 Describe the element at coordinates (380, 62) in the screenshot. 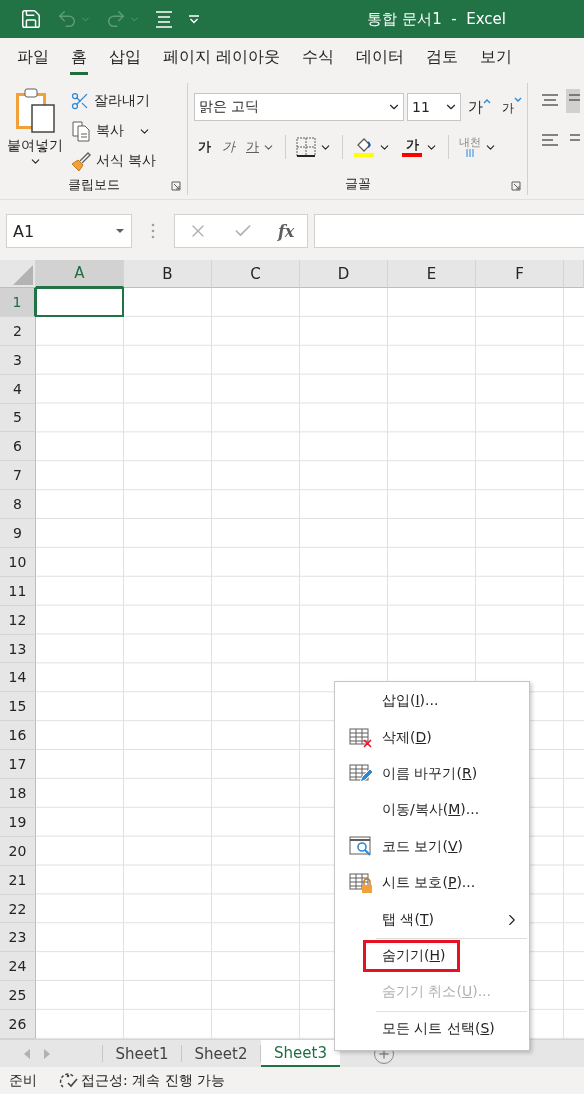

I see `ribbon-tab: 데이터` at that location.